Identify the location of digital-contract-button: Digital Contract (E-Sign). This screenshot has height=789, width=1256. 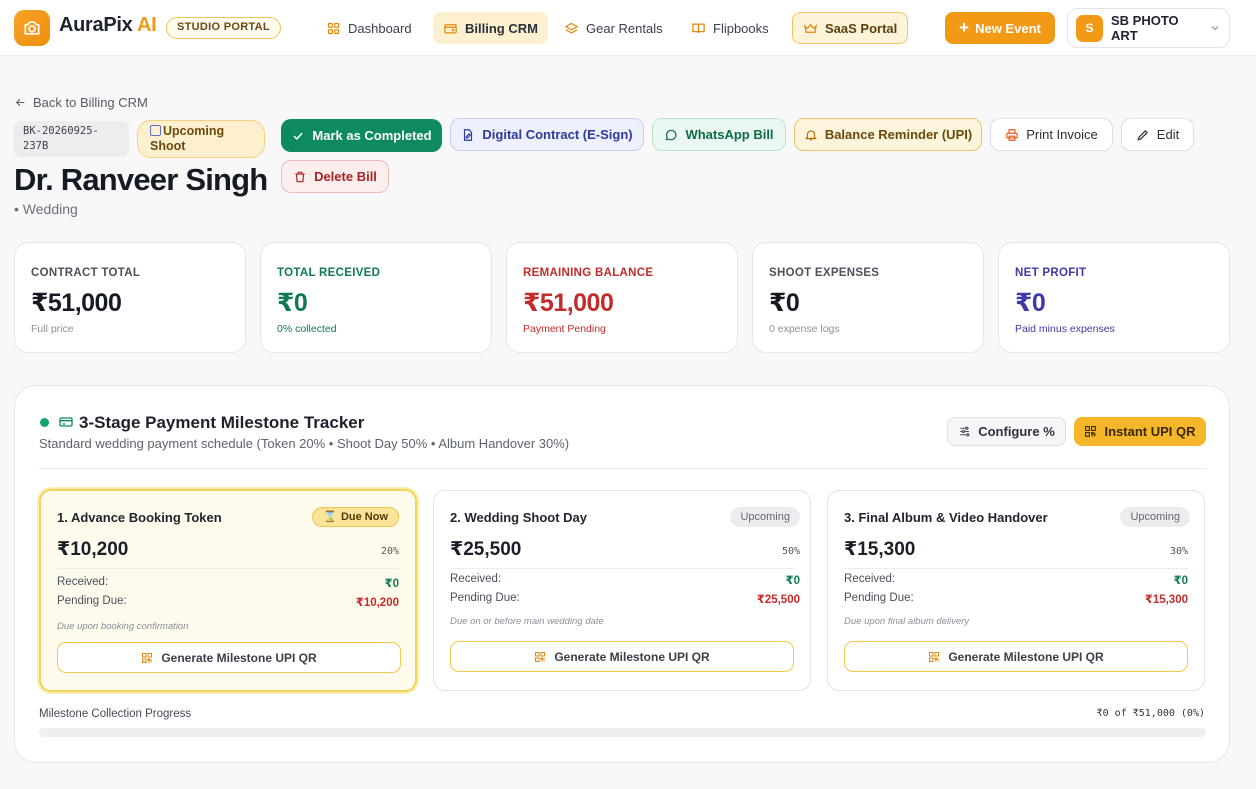
(547, 134).